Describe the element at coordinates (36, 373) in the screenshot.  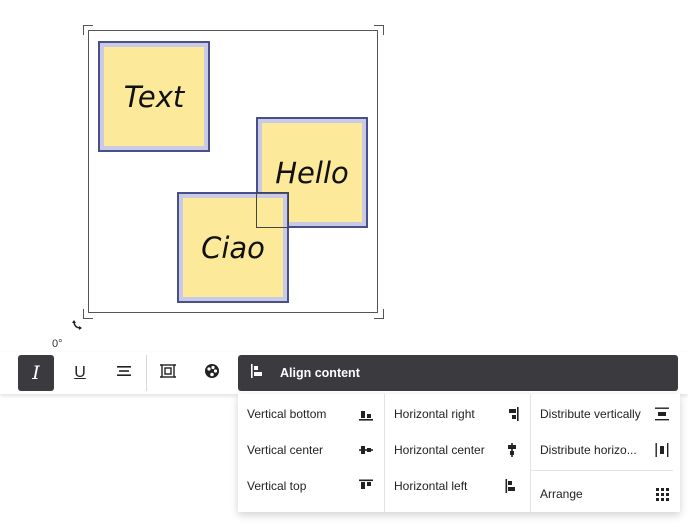
I see `italic-button: I` at that location.